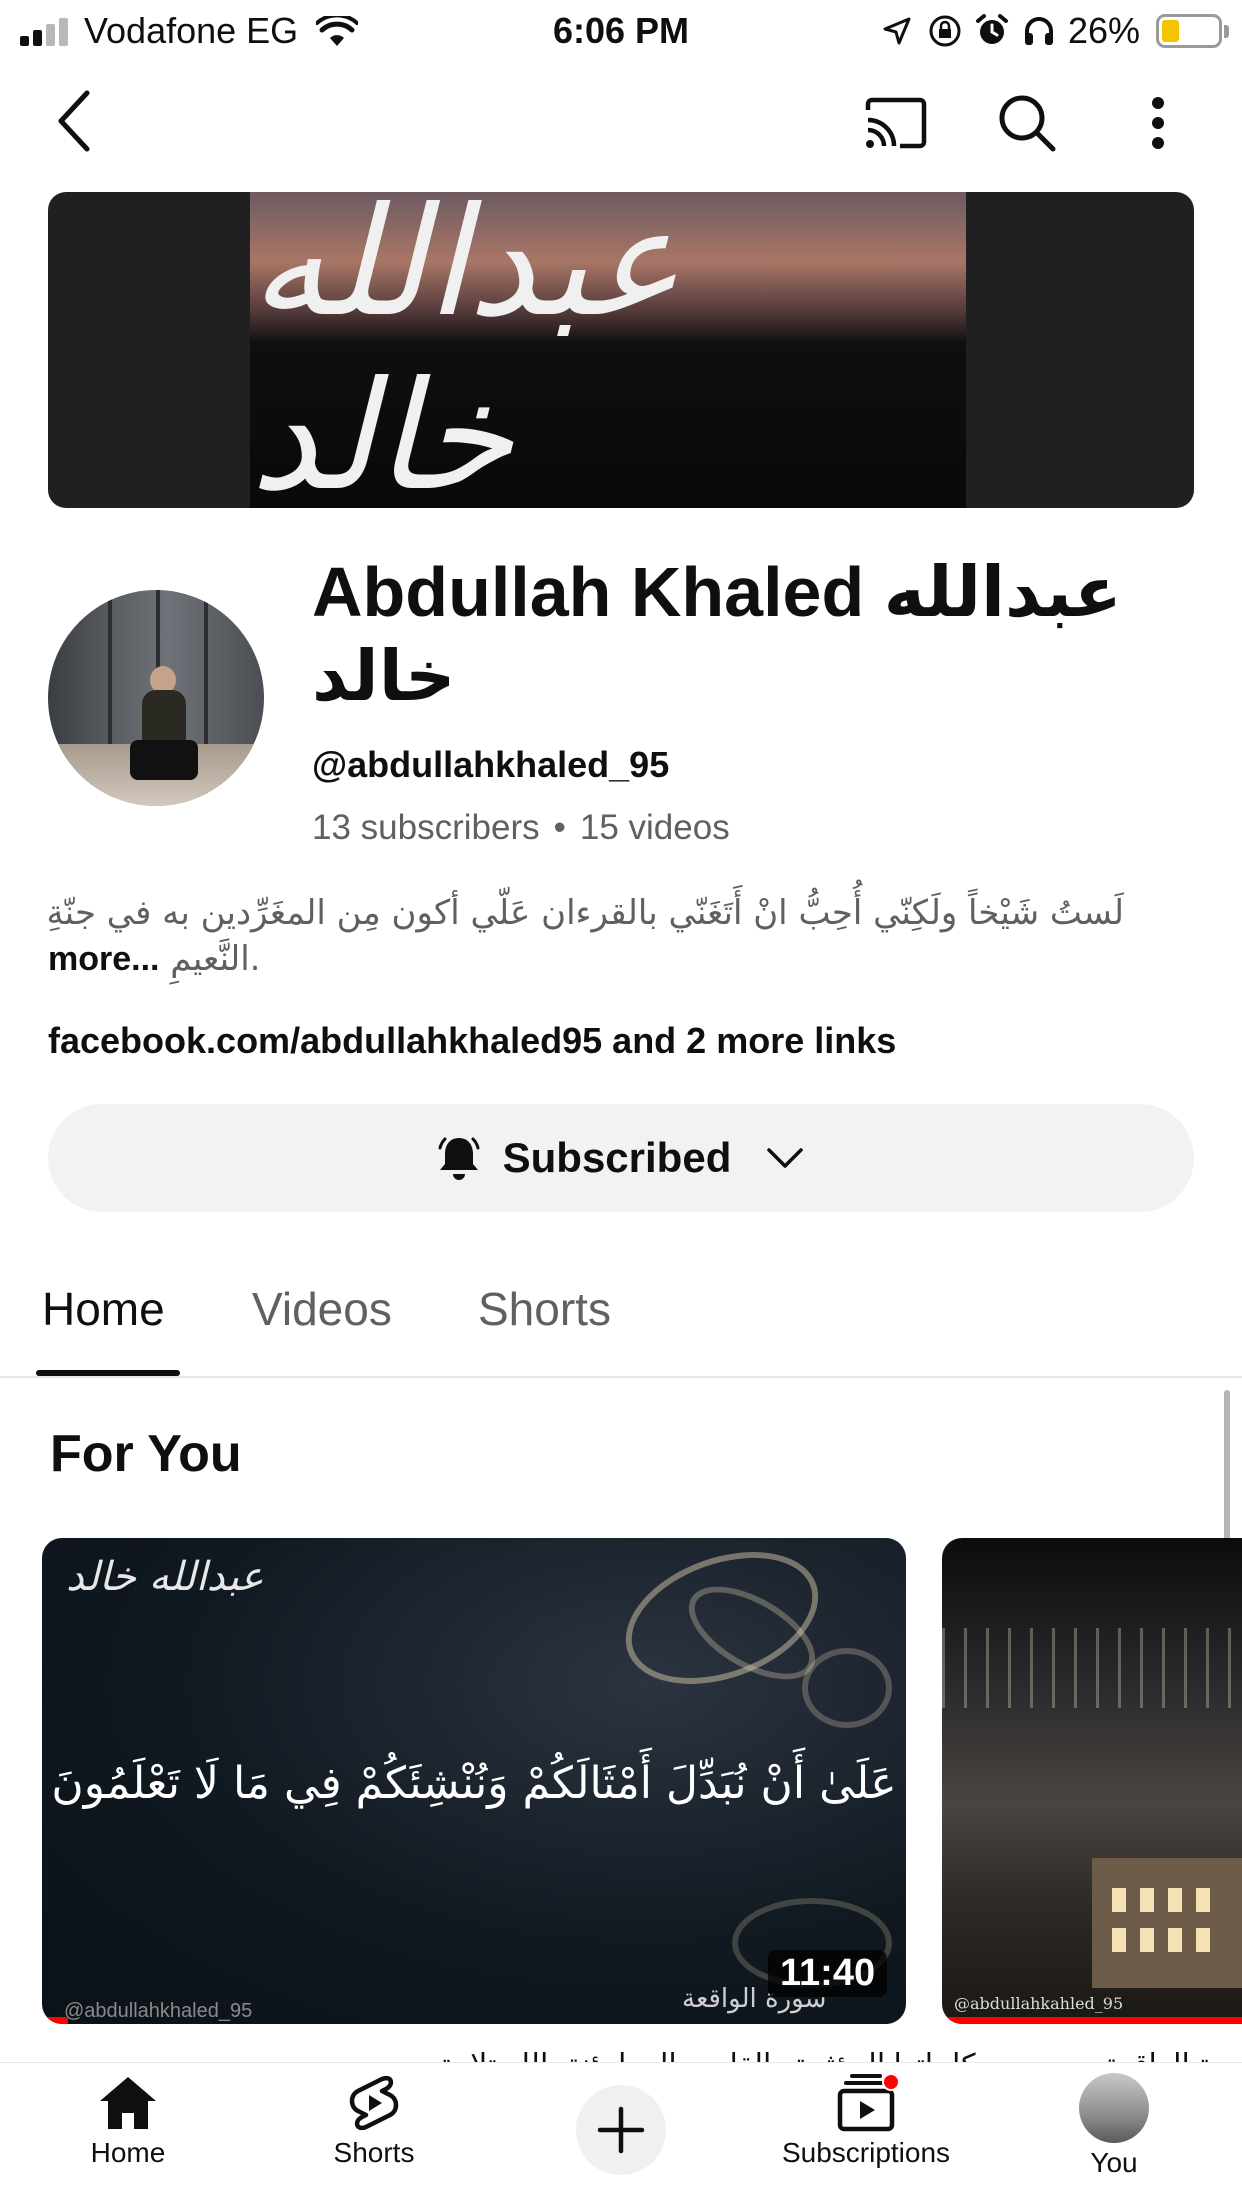  I want to click on battery-icon, so click(1189, 31).